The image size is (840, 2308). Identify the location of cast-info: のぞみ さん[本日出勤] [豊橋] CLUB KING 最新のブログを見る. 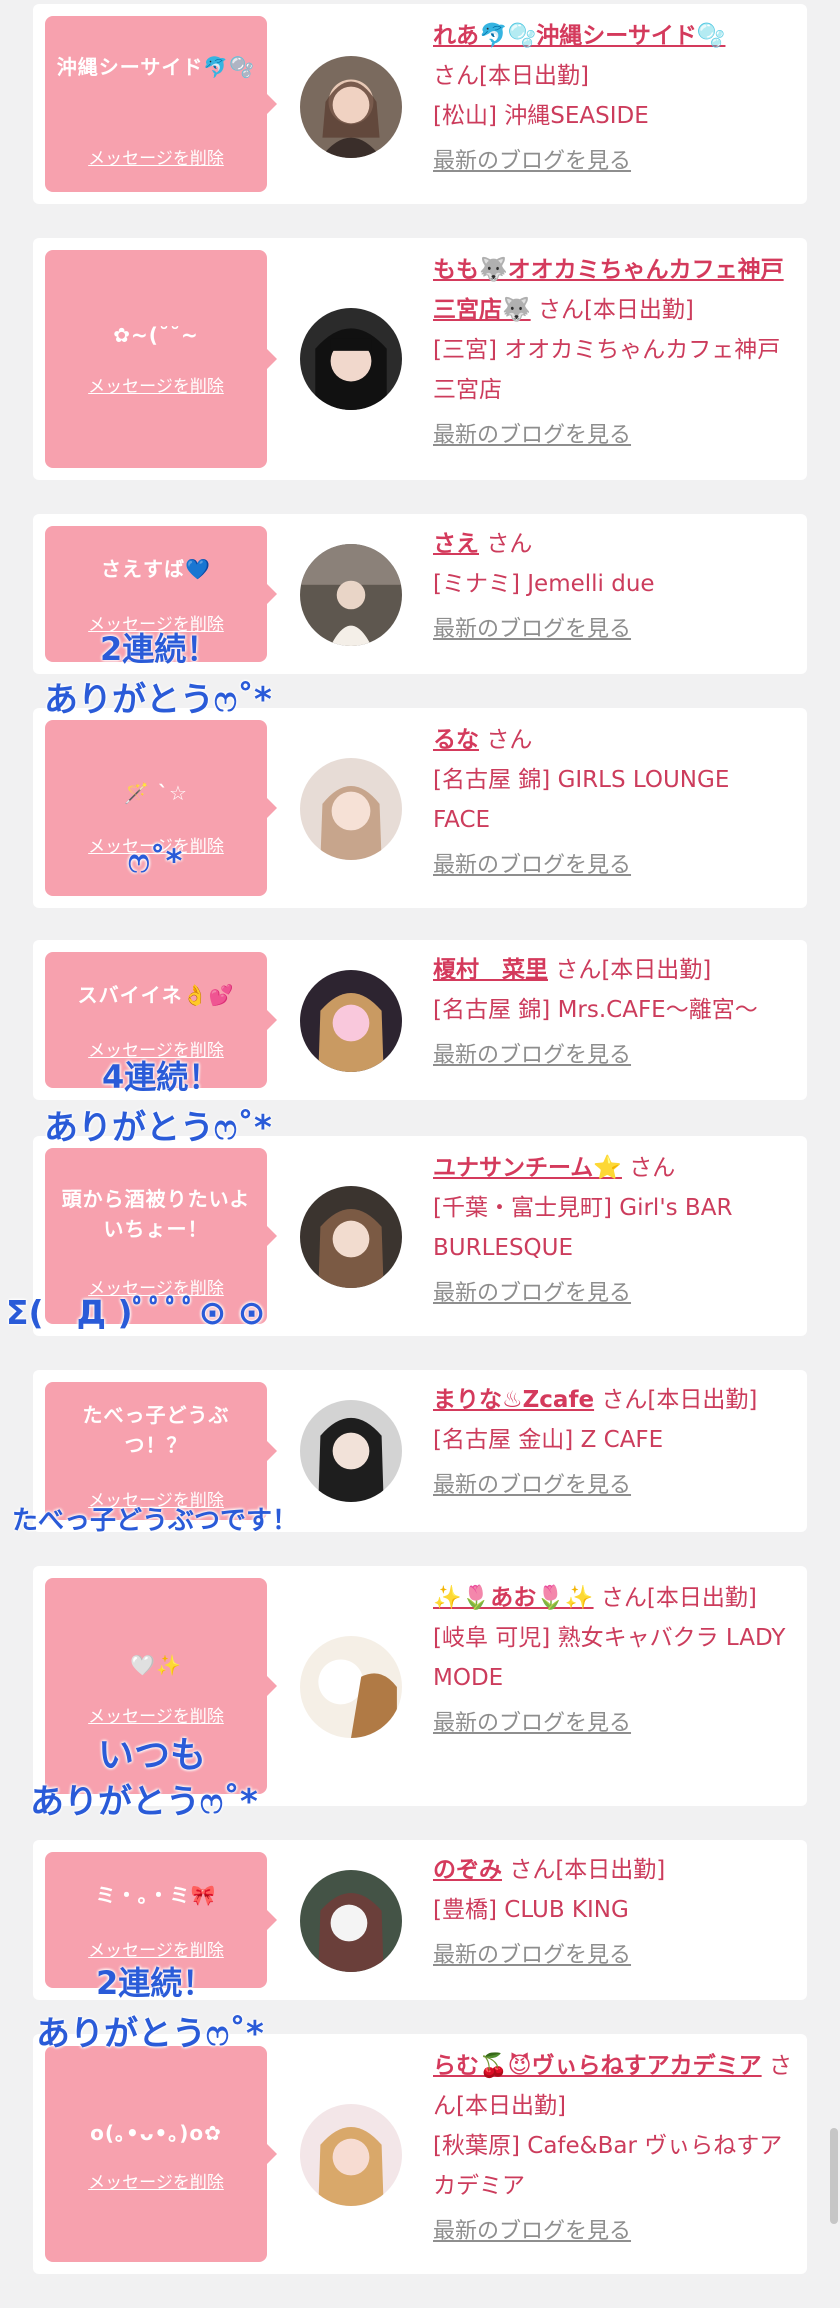
(613, 1913).